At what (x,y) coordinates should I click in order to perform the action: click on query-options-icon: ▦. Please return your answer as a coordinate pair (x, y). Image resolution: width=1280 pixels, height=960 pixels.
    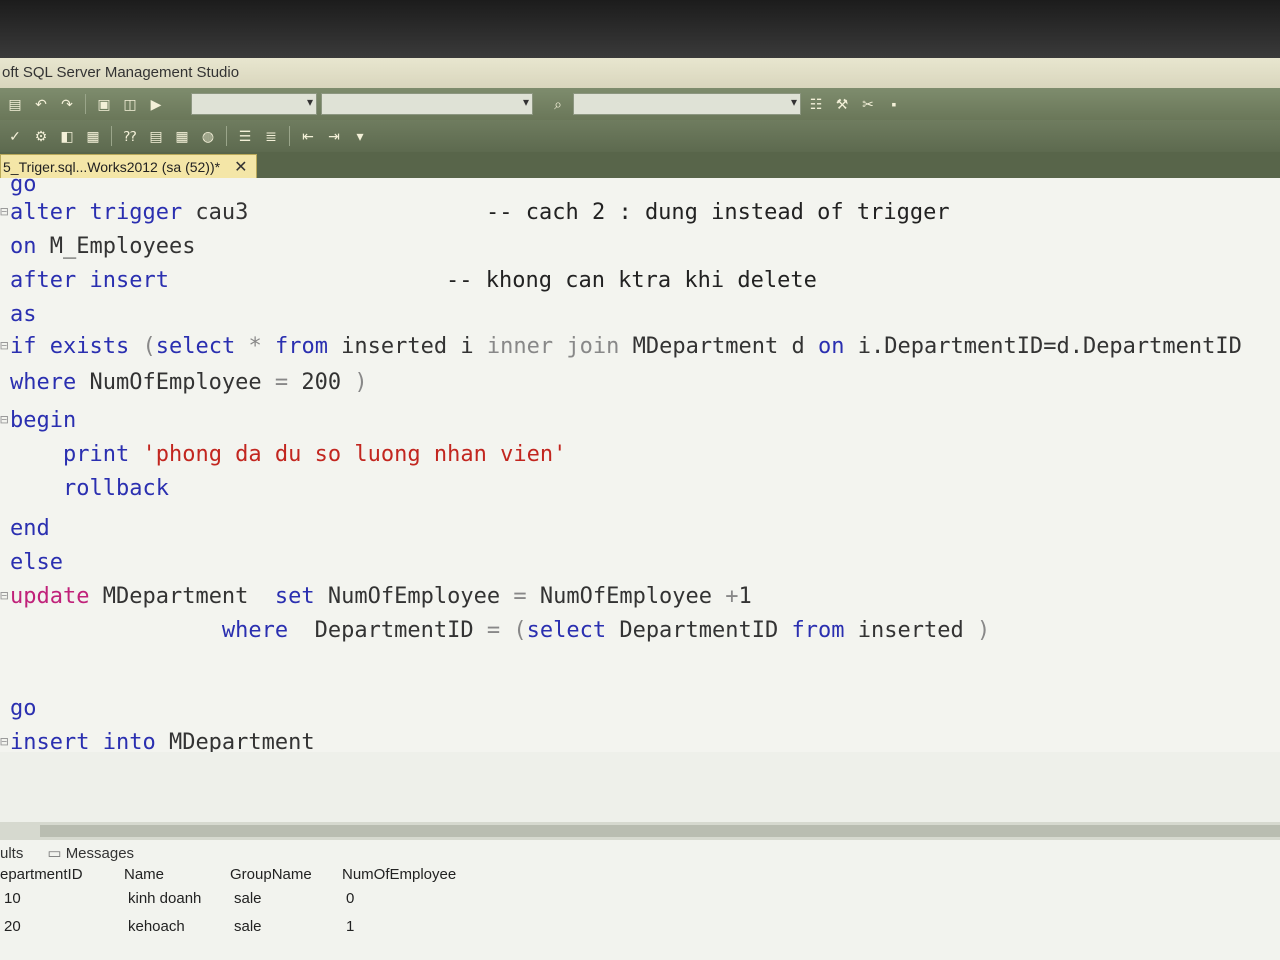
    Looking at the image, I should click on (93, 136).